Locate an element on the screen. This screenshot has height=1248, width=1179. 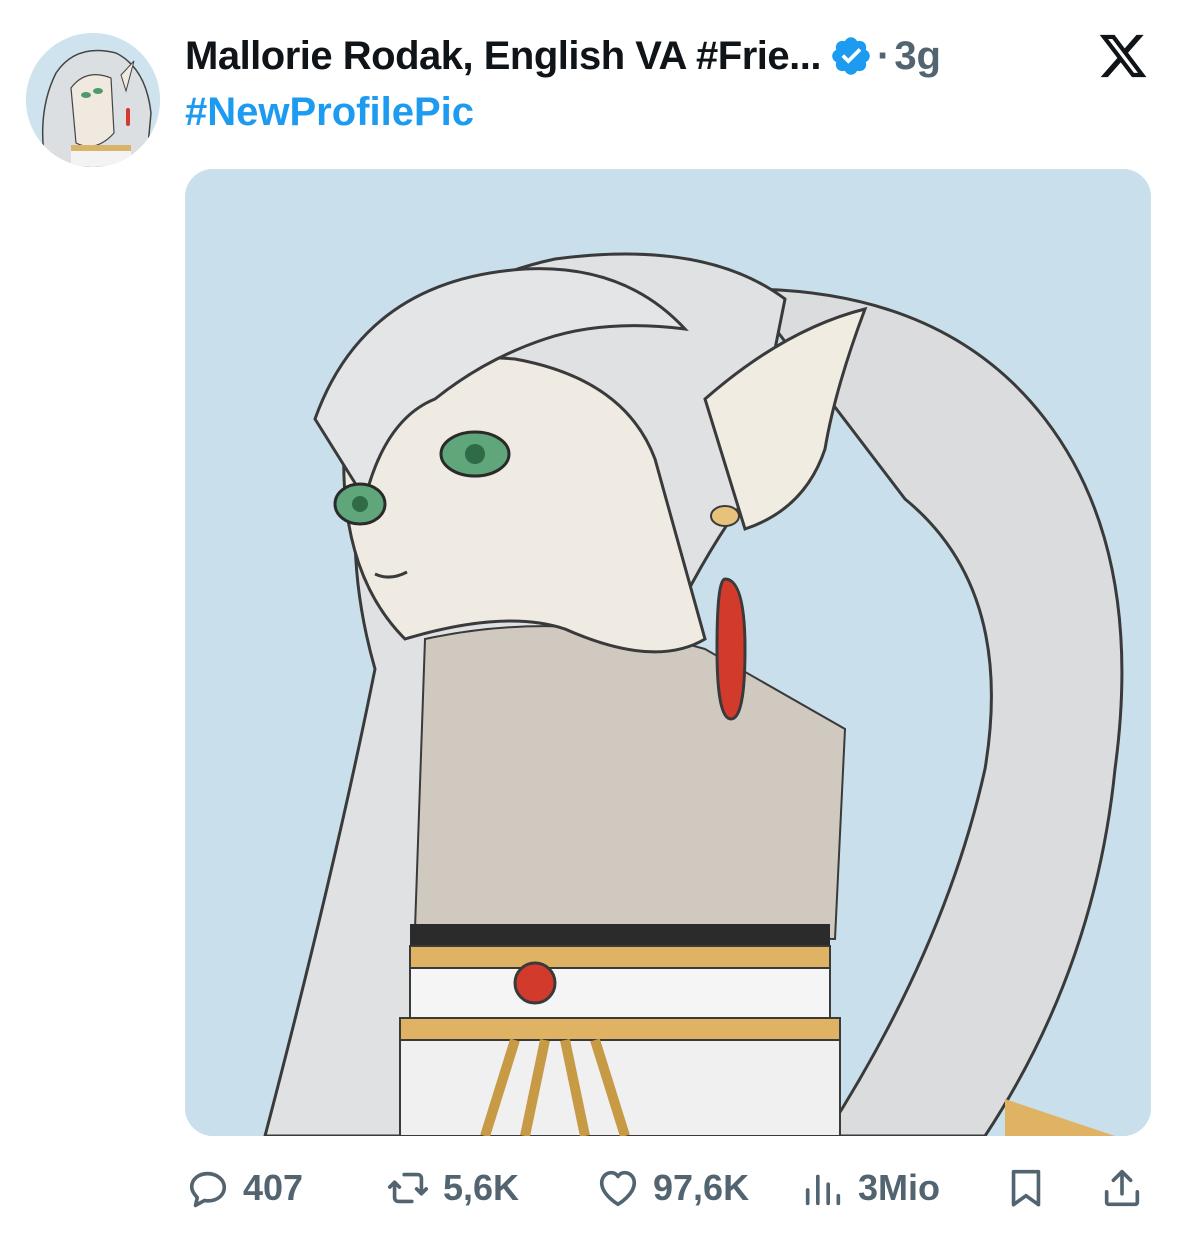
retweet-icon is located at coordinates (408, 1188).